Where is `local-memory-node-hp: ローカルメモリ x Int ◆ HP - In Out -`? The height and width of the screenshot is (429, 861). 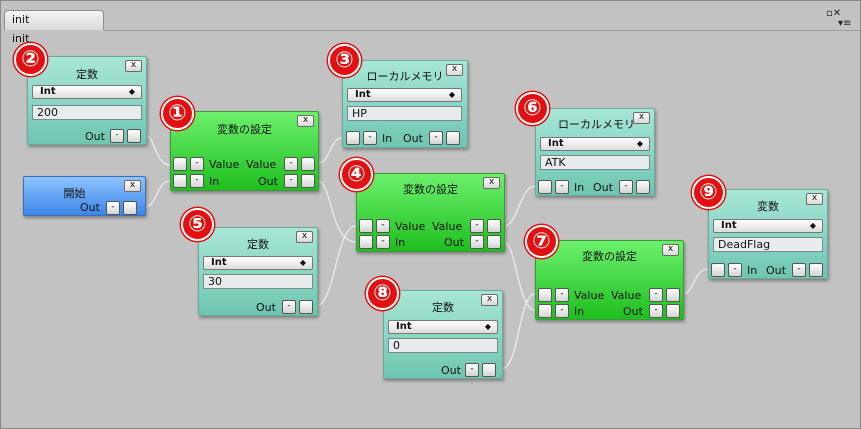 local-memory-node-hp: ローカルメモリ x Int ◆ HP - In Out - is located at coordinates (405, 104).